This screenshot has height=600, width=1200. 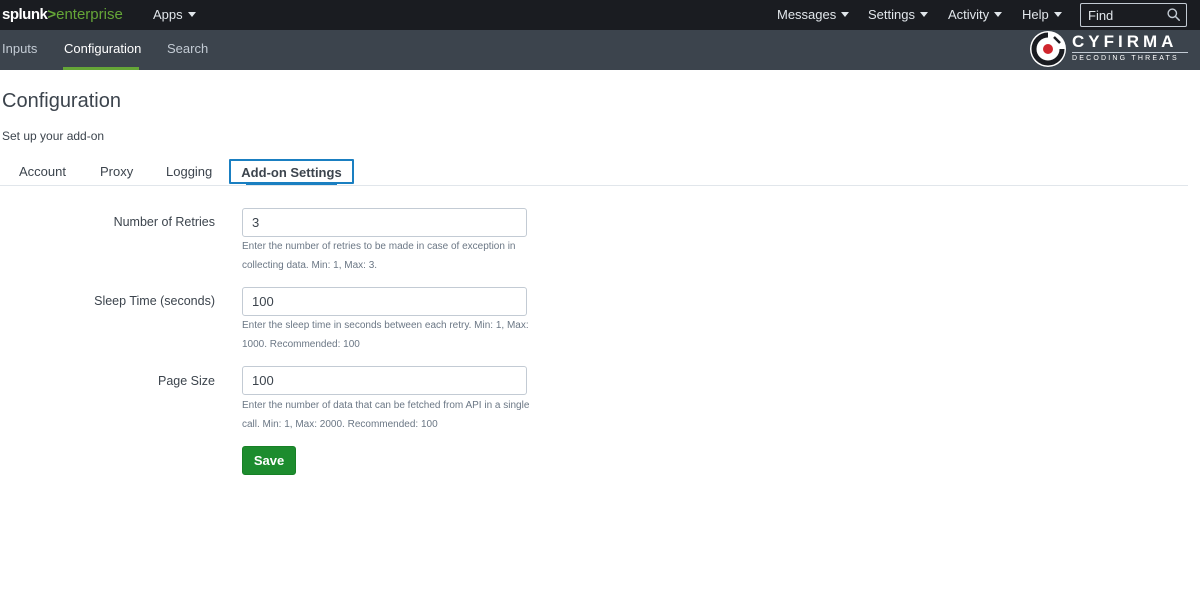 I want to click on search-icon, so click(x=1173, y=14).